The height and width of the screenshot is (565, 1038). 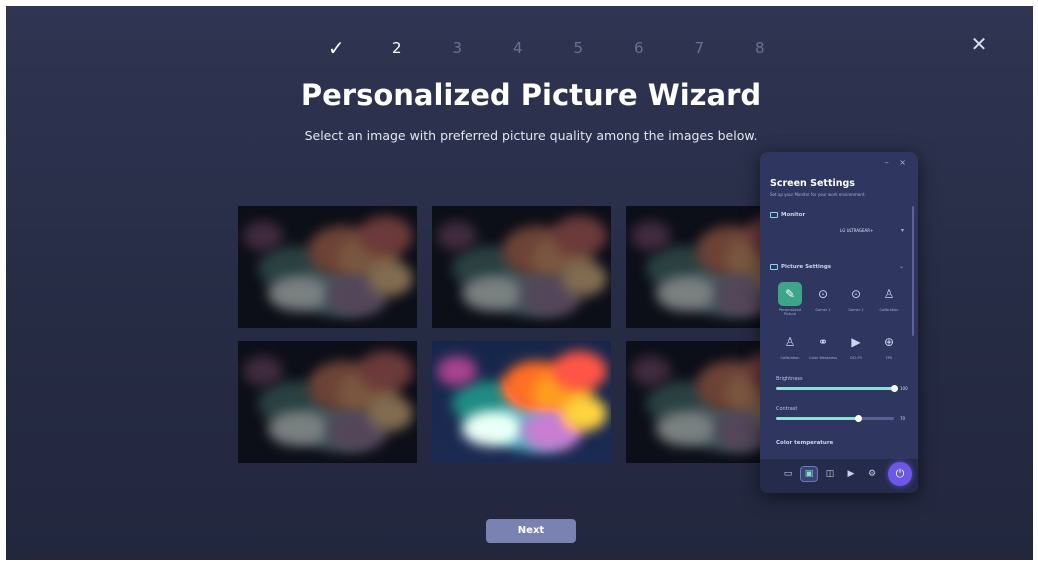 What do you see at coordinates (904, 388) in the screenshot?
I see `brightness-value: 100` at bounding box center [904, 388].